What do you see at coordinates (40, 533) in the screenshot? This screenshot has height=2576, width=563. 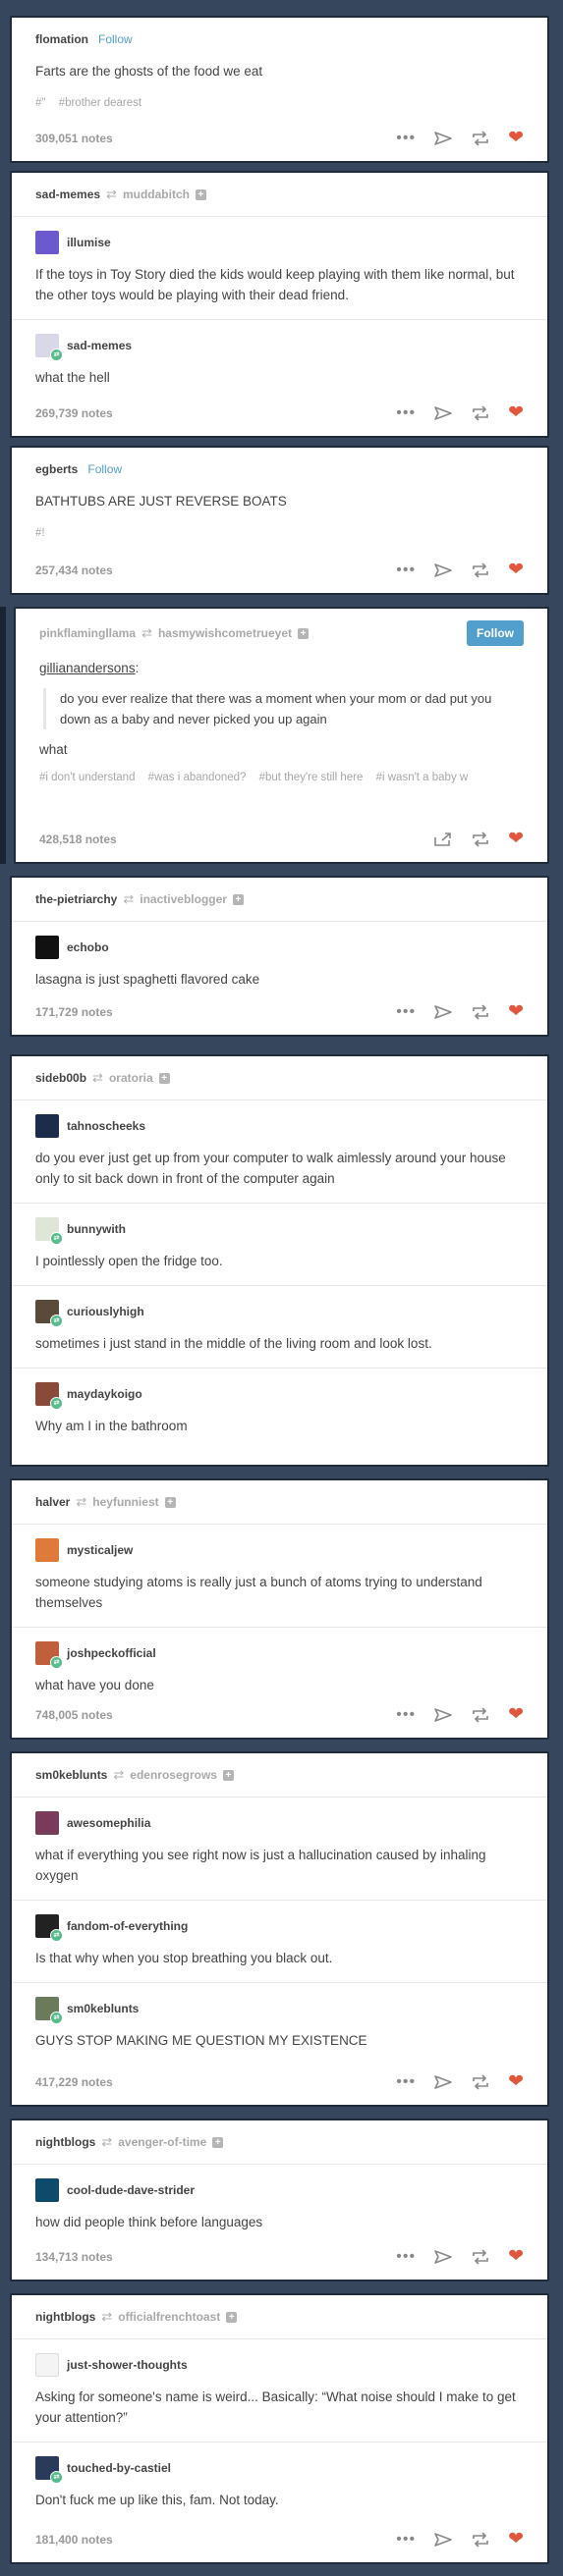 I see `tag: #!` at bounding box center [40, 533].